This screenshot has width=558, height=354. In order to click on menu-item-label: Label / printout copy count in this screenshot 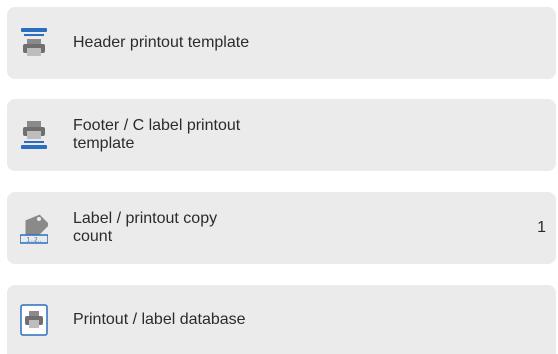, I will do `click(145, 227)`.